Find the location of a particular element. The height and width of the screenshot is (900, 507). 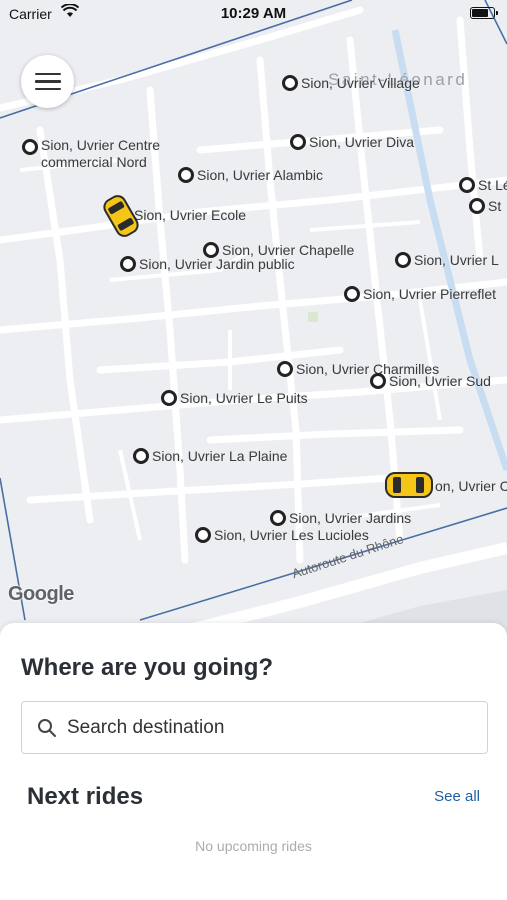

stop-label: Sion, Uvrier Pierreflet is located at coordinates (430, 294).